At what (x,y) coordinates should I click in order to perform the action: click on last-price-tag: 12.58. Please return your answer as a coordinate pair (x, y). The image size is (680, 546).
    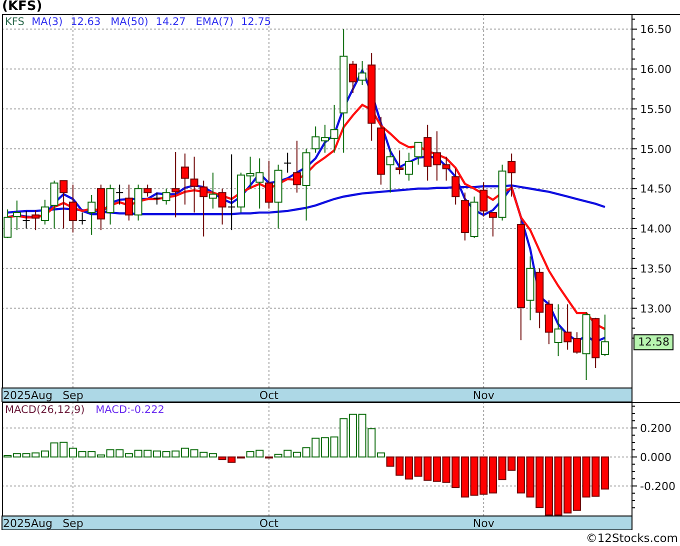
    Looking at the image, I should click on (654, 342).